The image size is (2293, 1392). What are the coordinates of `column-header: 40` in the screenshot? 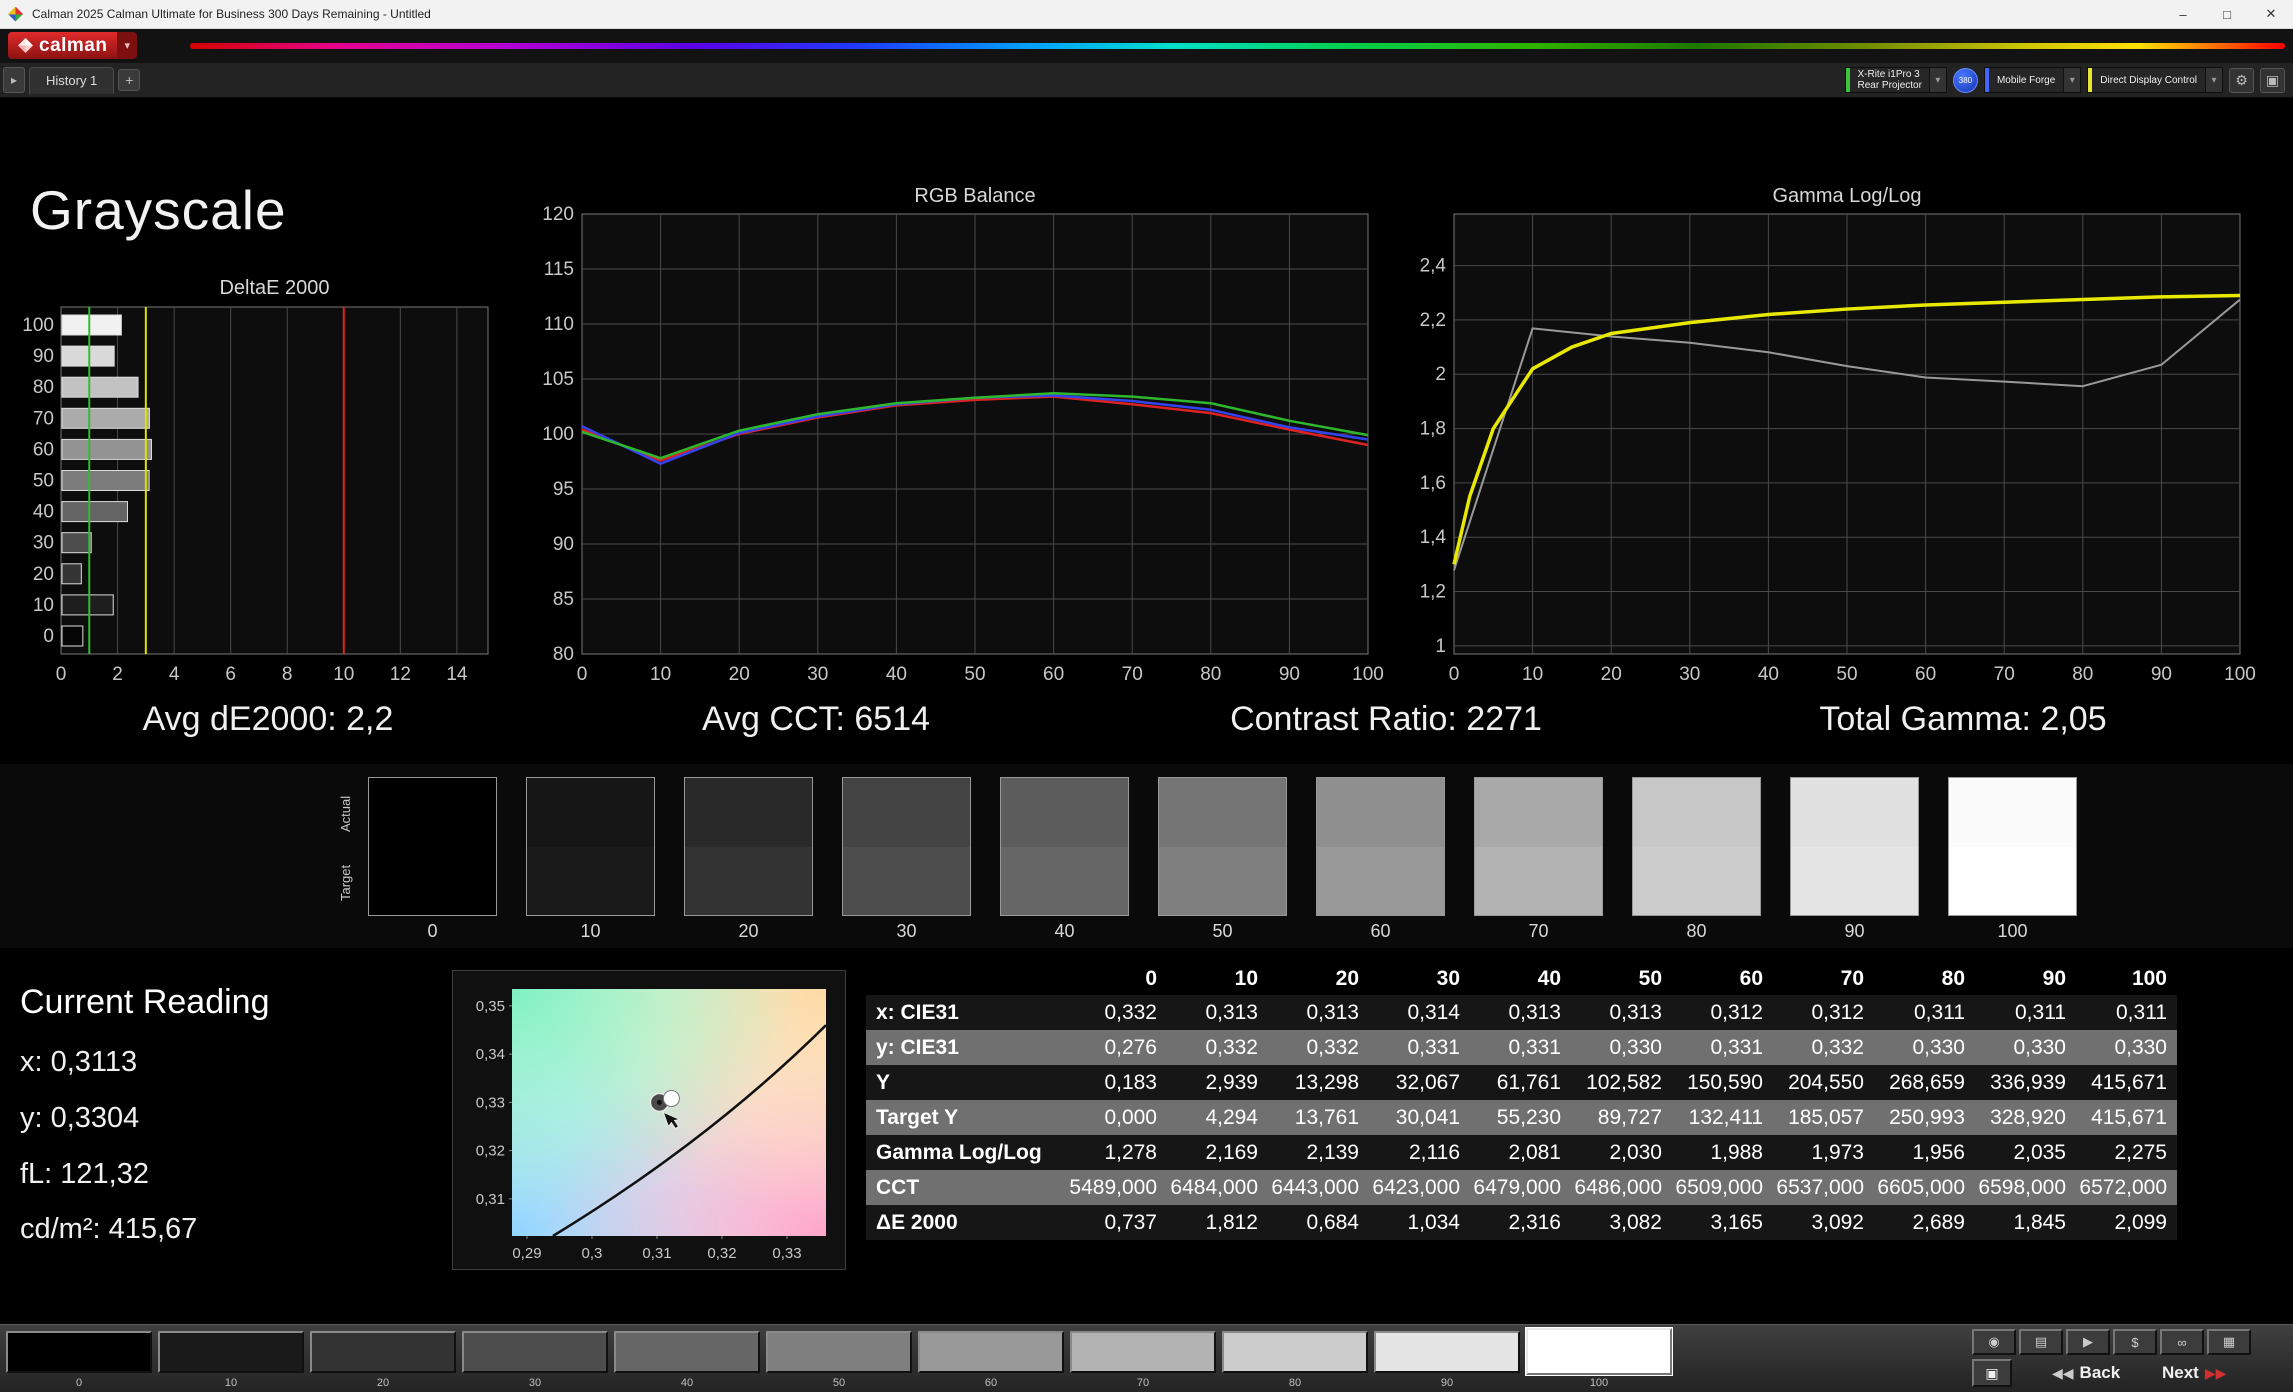 It's located at (1549, 978).